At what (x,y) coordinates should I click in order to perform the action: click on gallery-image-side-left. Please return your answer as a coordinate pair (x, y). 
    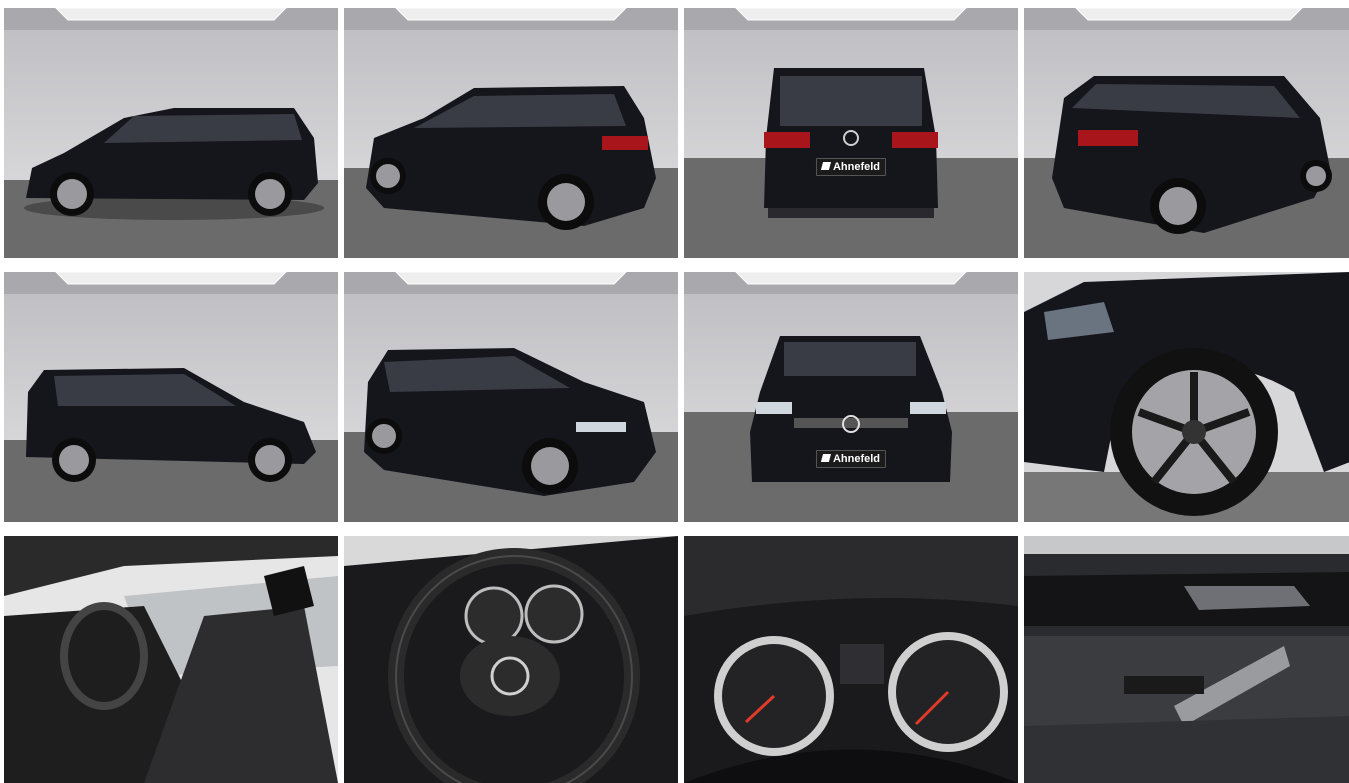
    Looking at the image, I should click on (171, 133).